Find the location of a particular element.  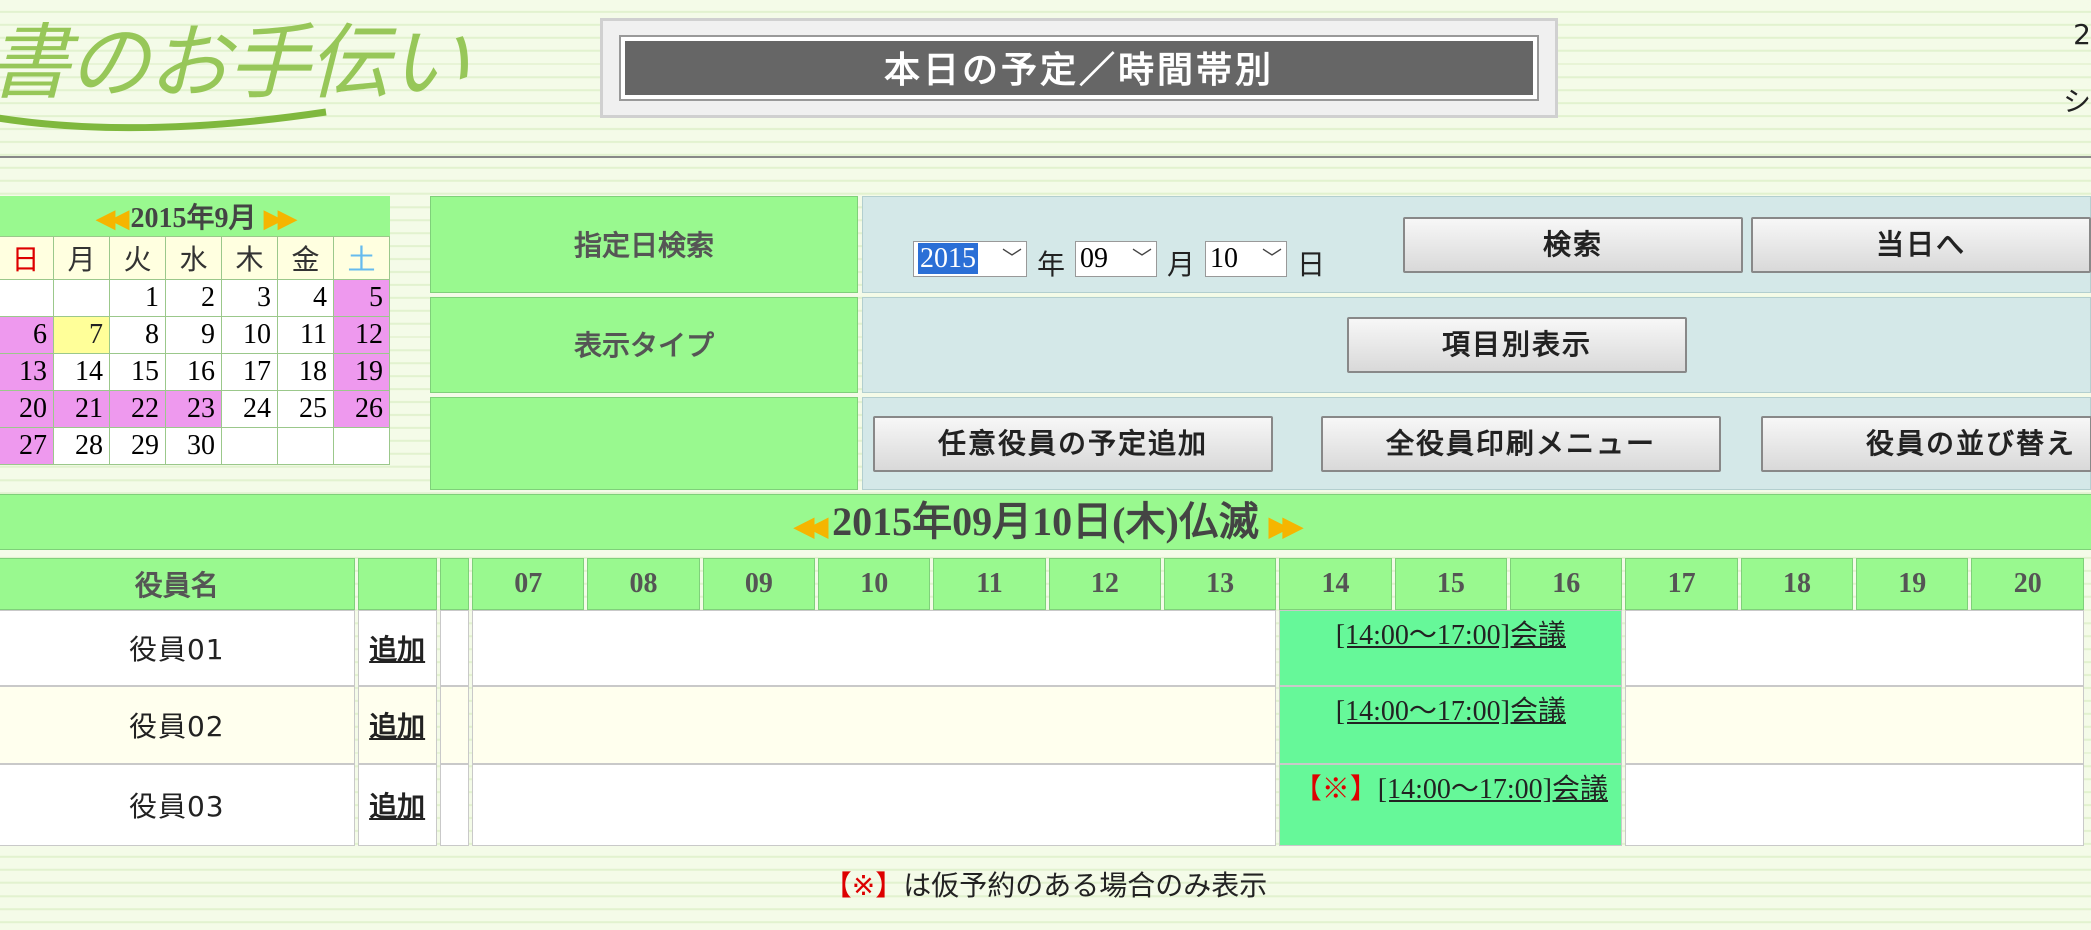

hour-header: 12 is located at coordinates (1104, 584).